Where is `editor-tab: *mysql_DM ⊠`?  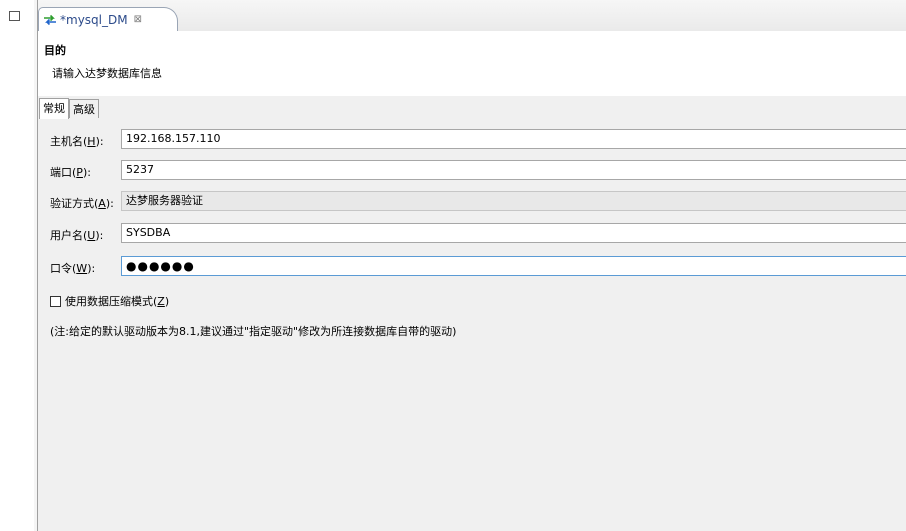
editor-tab: *mysql_DM ⊠ is located at coordinates (108, 19).